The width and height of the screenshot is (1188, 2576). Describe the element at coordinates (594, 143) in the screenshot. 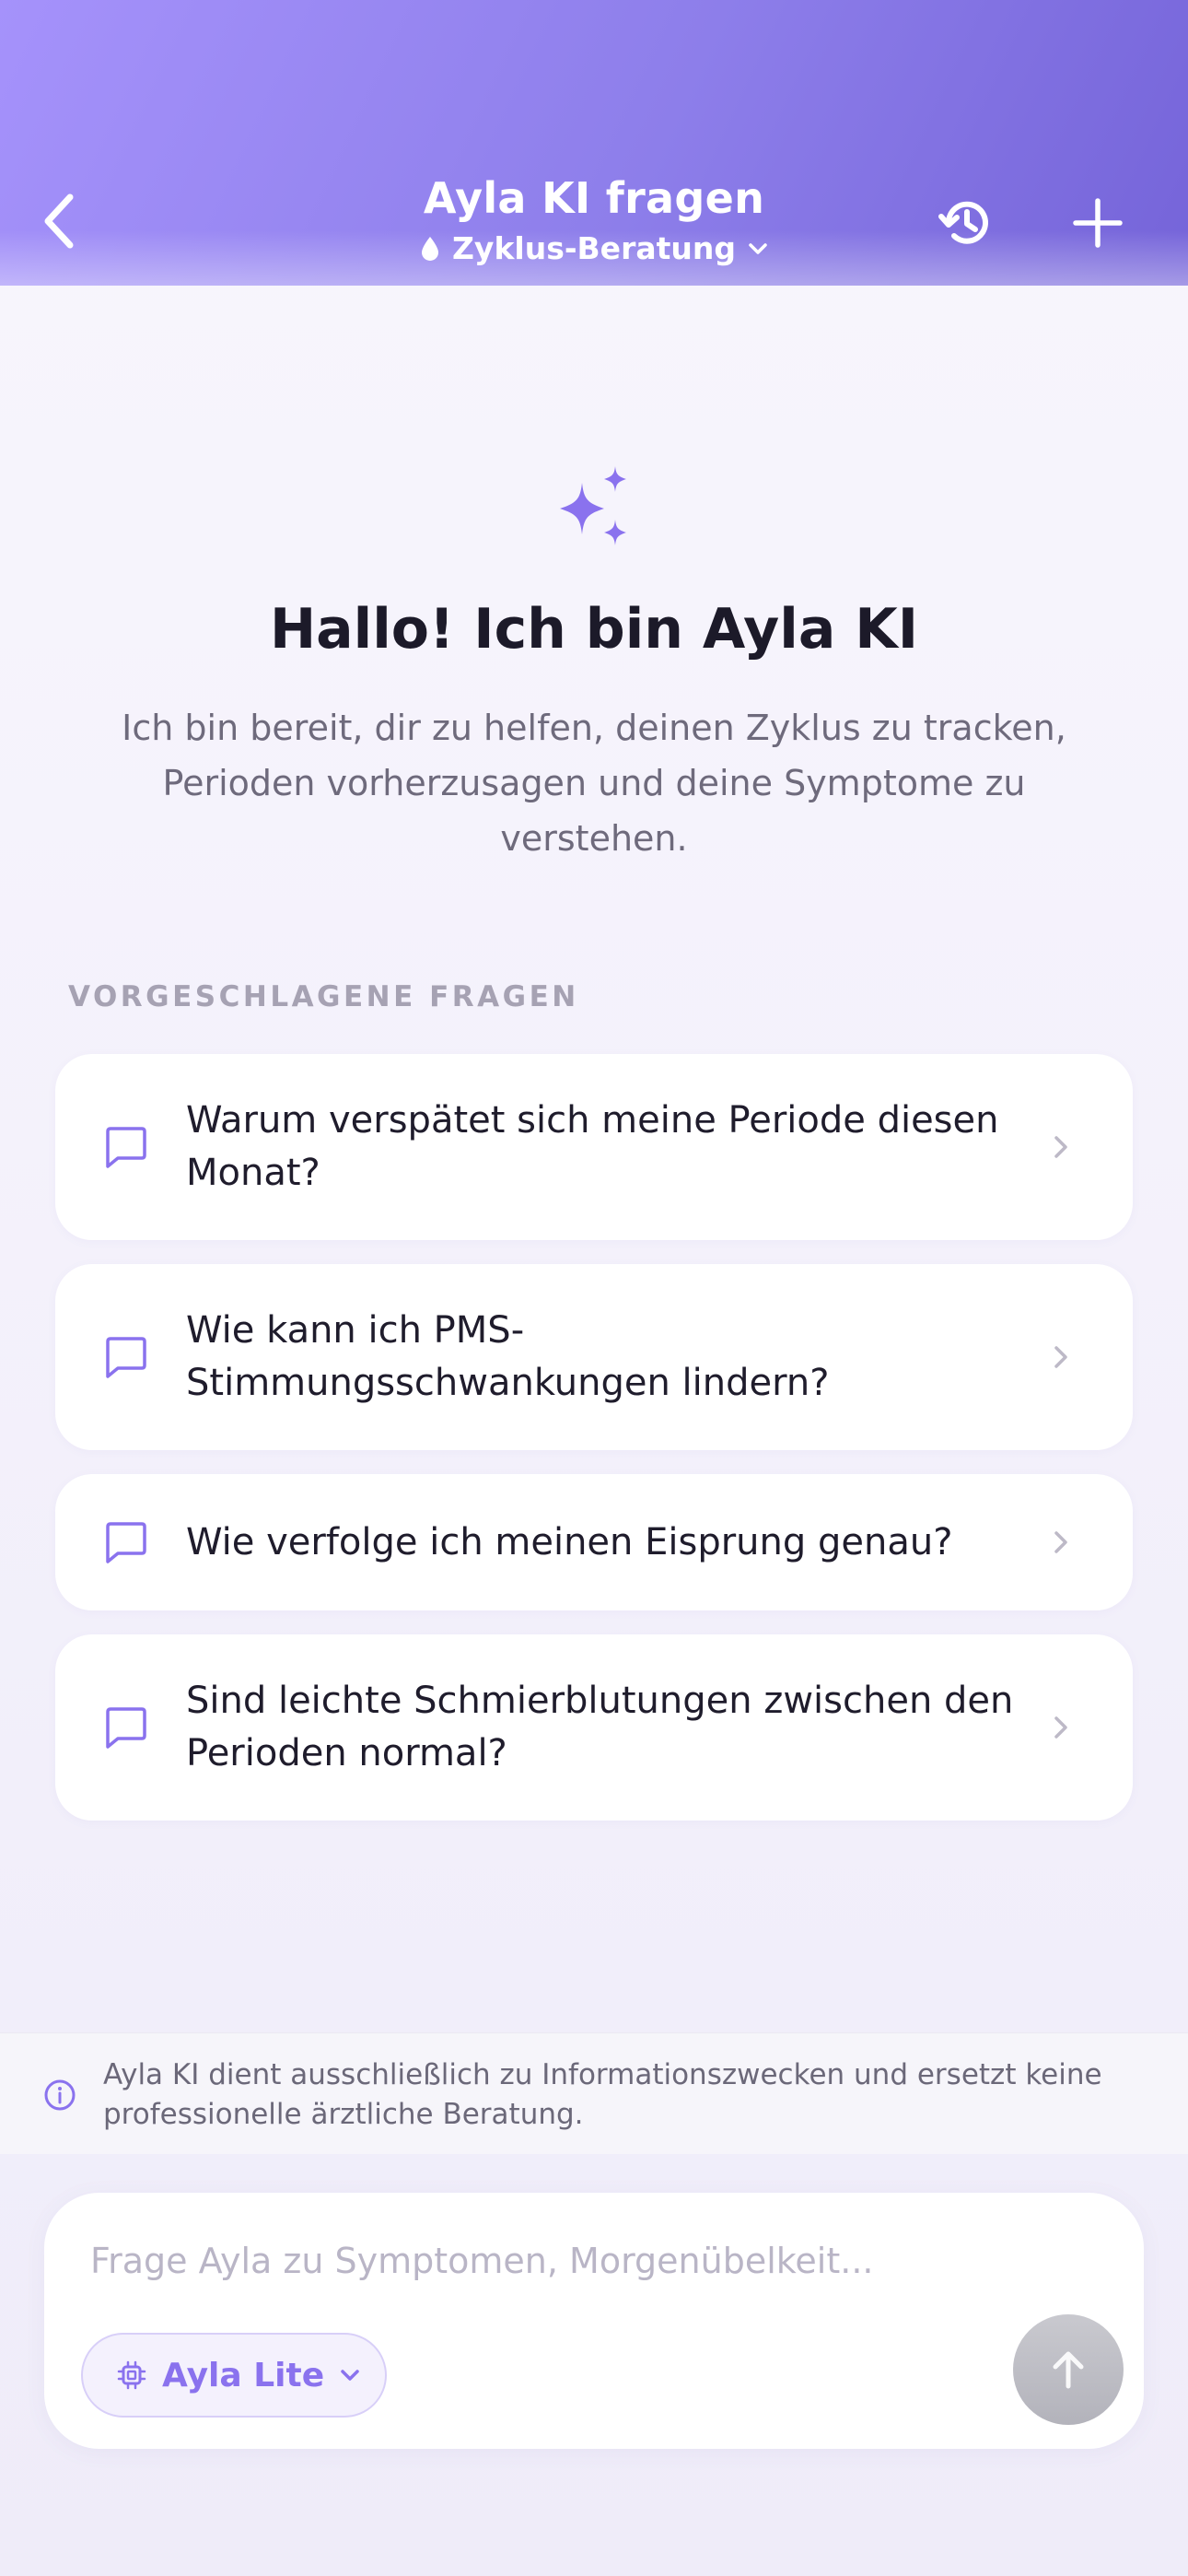

I see `app-header: Ayla KI fragen Zyklus-Beratung` at that location.